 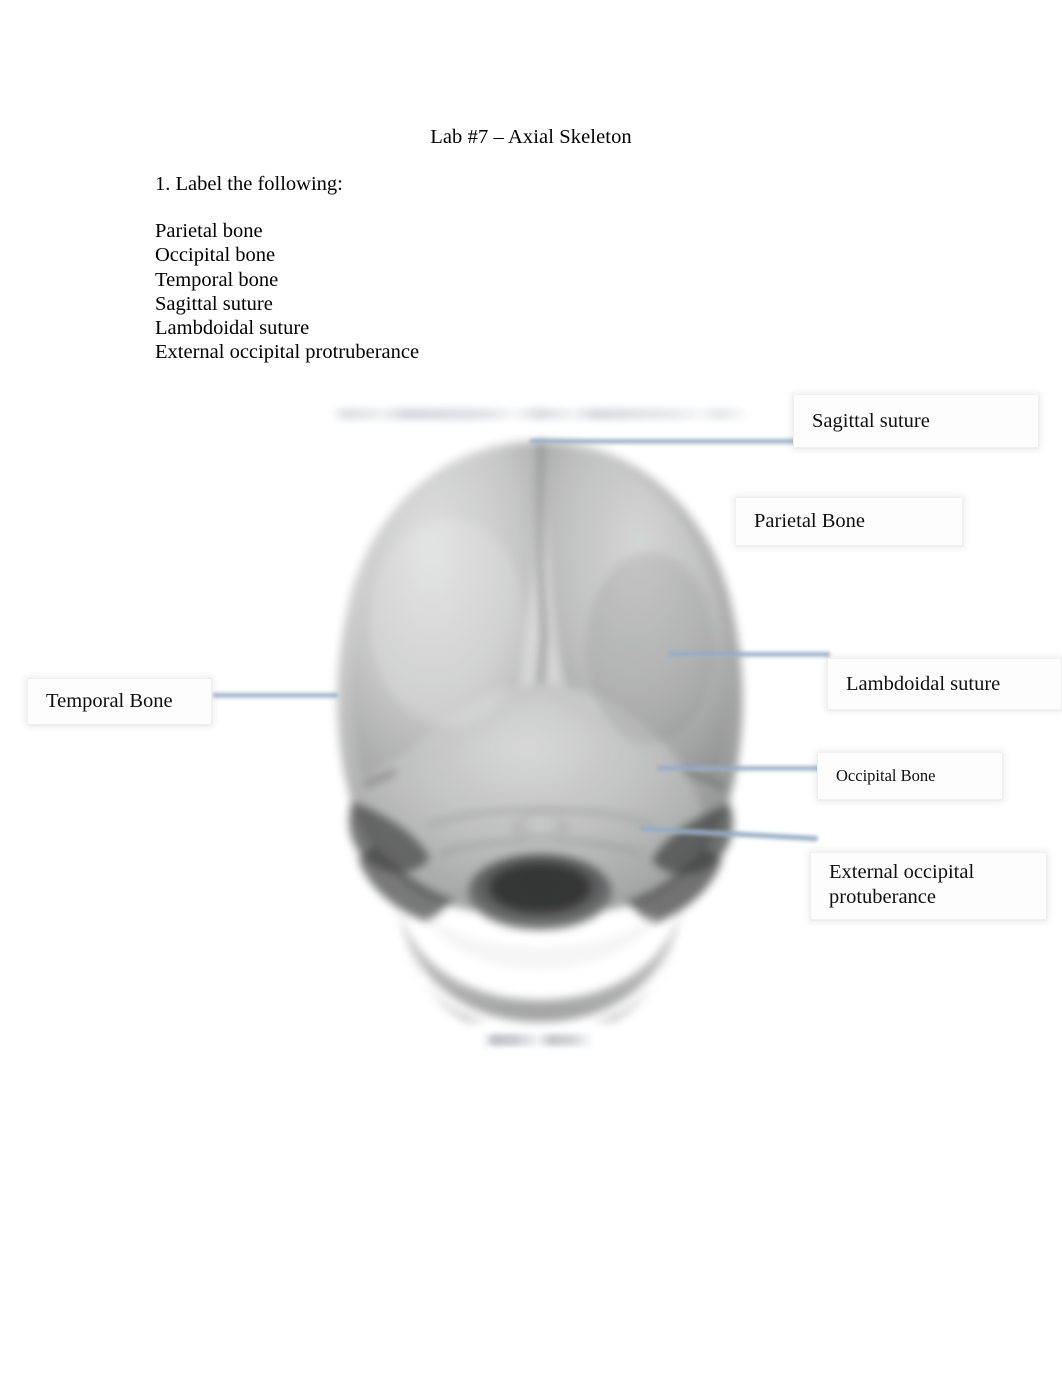 I want to click on callout-label: Occipital Bone, so click(x=886, y=775).